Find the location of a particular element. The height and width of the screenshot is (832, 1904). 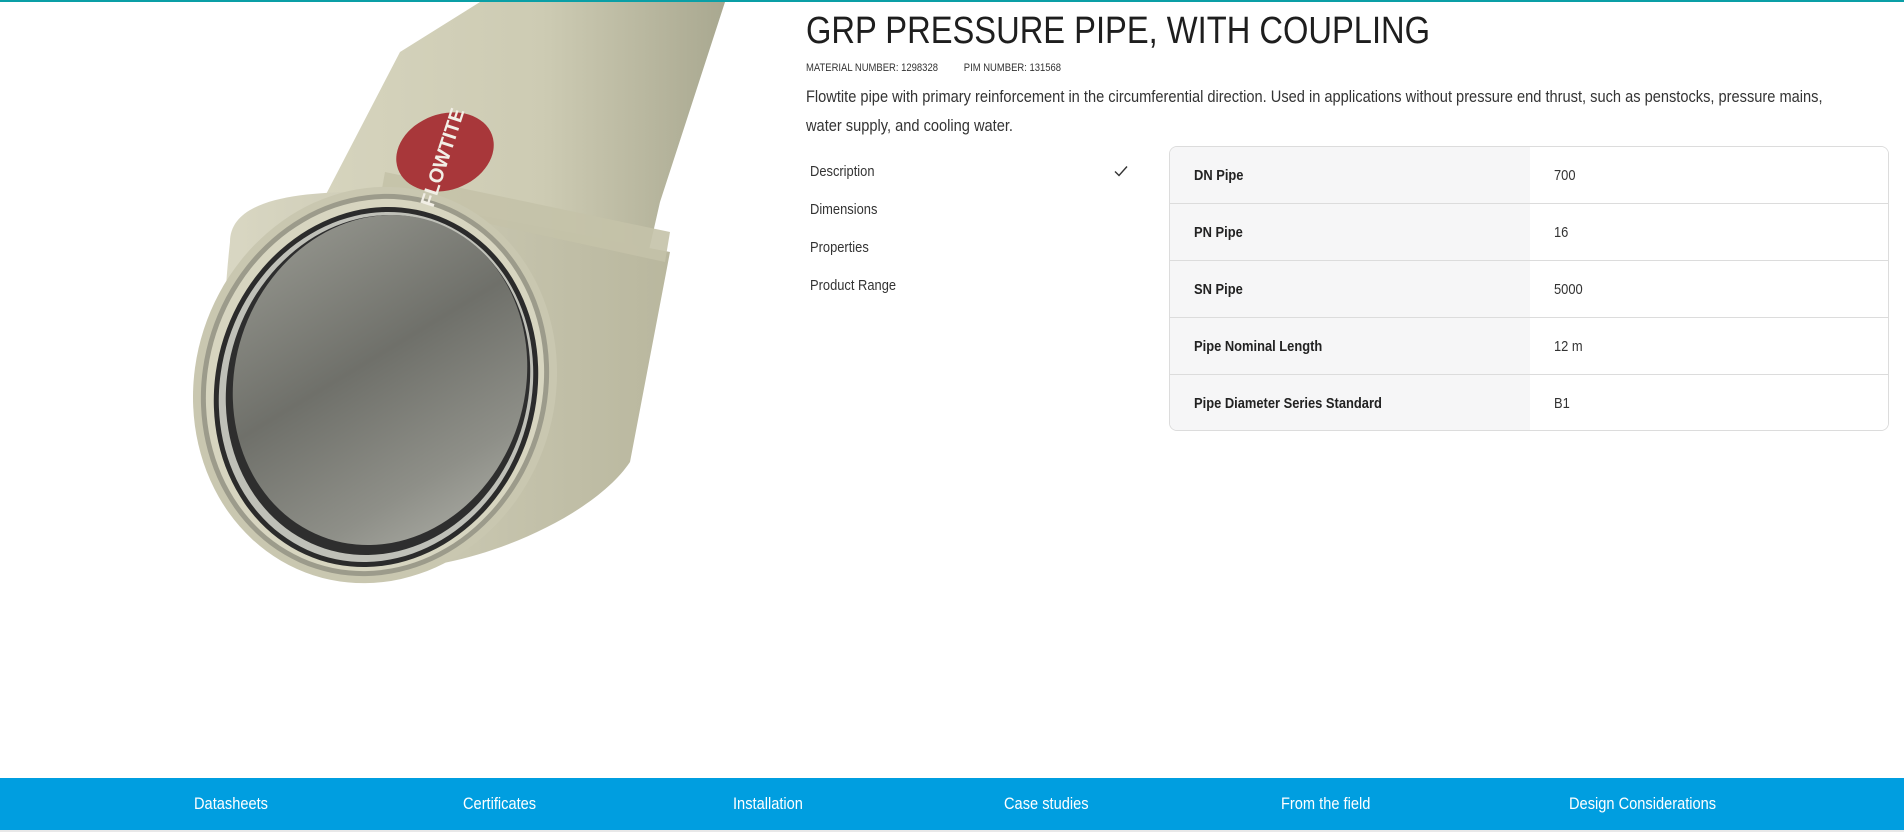

nav-link-case-studies: Case studies is located at coordinates (1053, 804).